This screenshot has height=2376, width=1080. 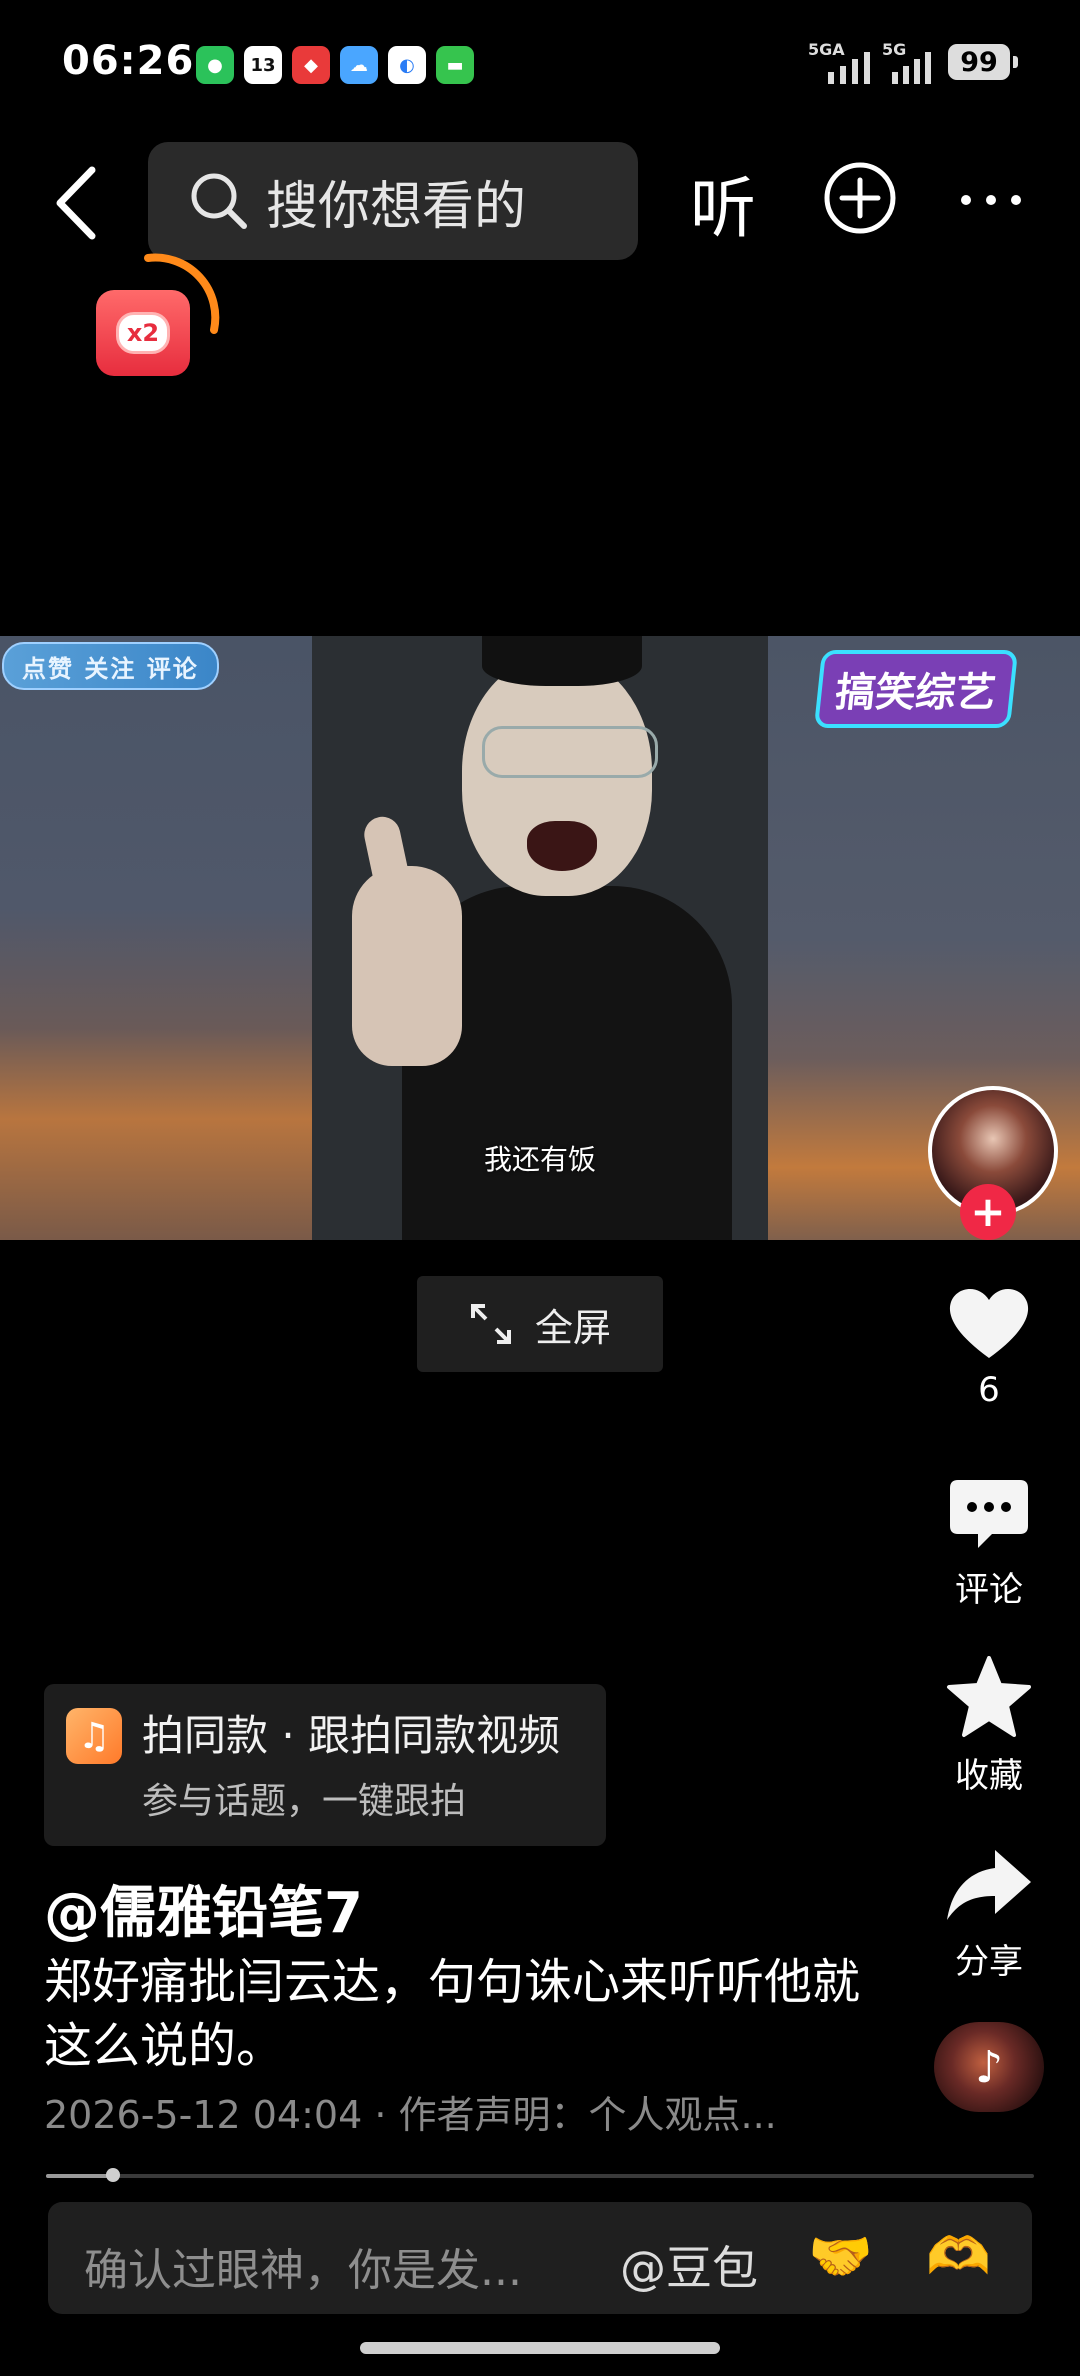 What do you see at coordinates (113, 2175) in the screenshot?
I see `progress-handle` at bounding box center [113, 2175].